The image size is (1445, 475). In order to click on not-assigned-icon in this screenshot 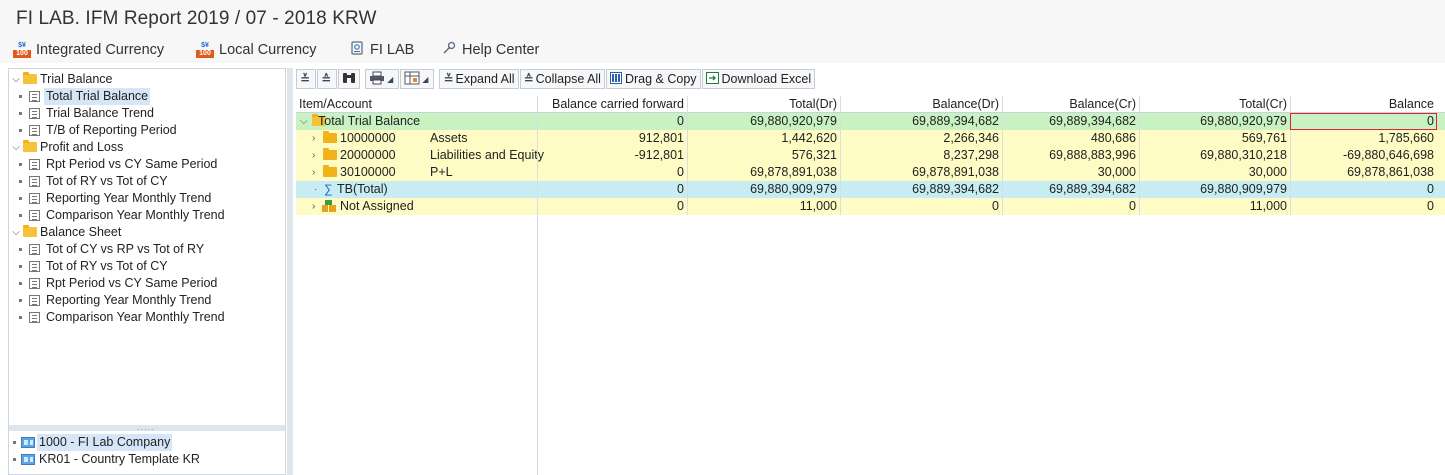, I will do `click(329, 206)`.